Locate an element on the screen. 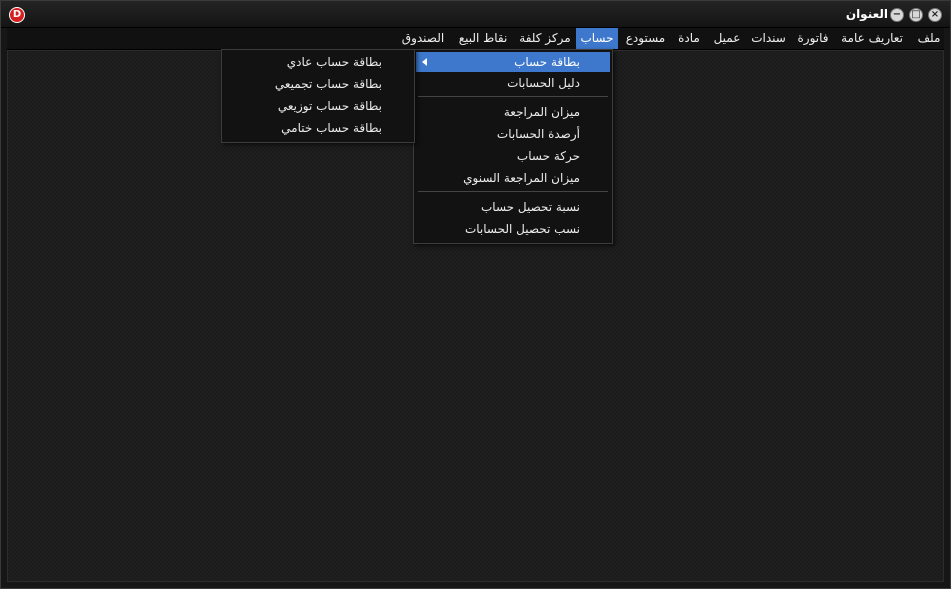  menu-material: مادة is located at coordinates (689, 38).